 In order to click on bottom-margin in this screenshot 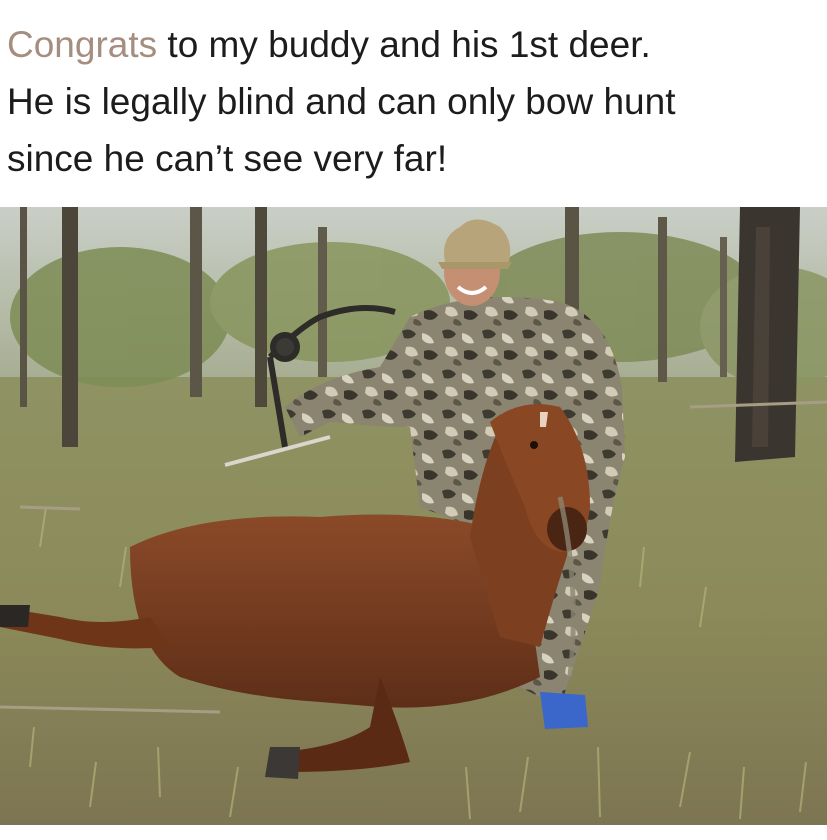, I will do `click(413, 832)`.